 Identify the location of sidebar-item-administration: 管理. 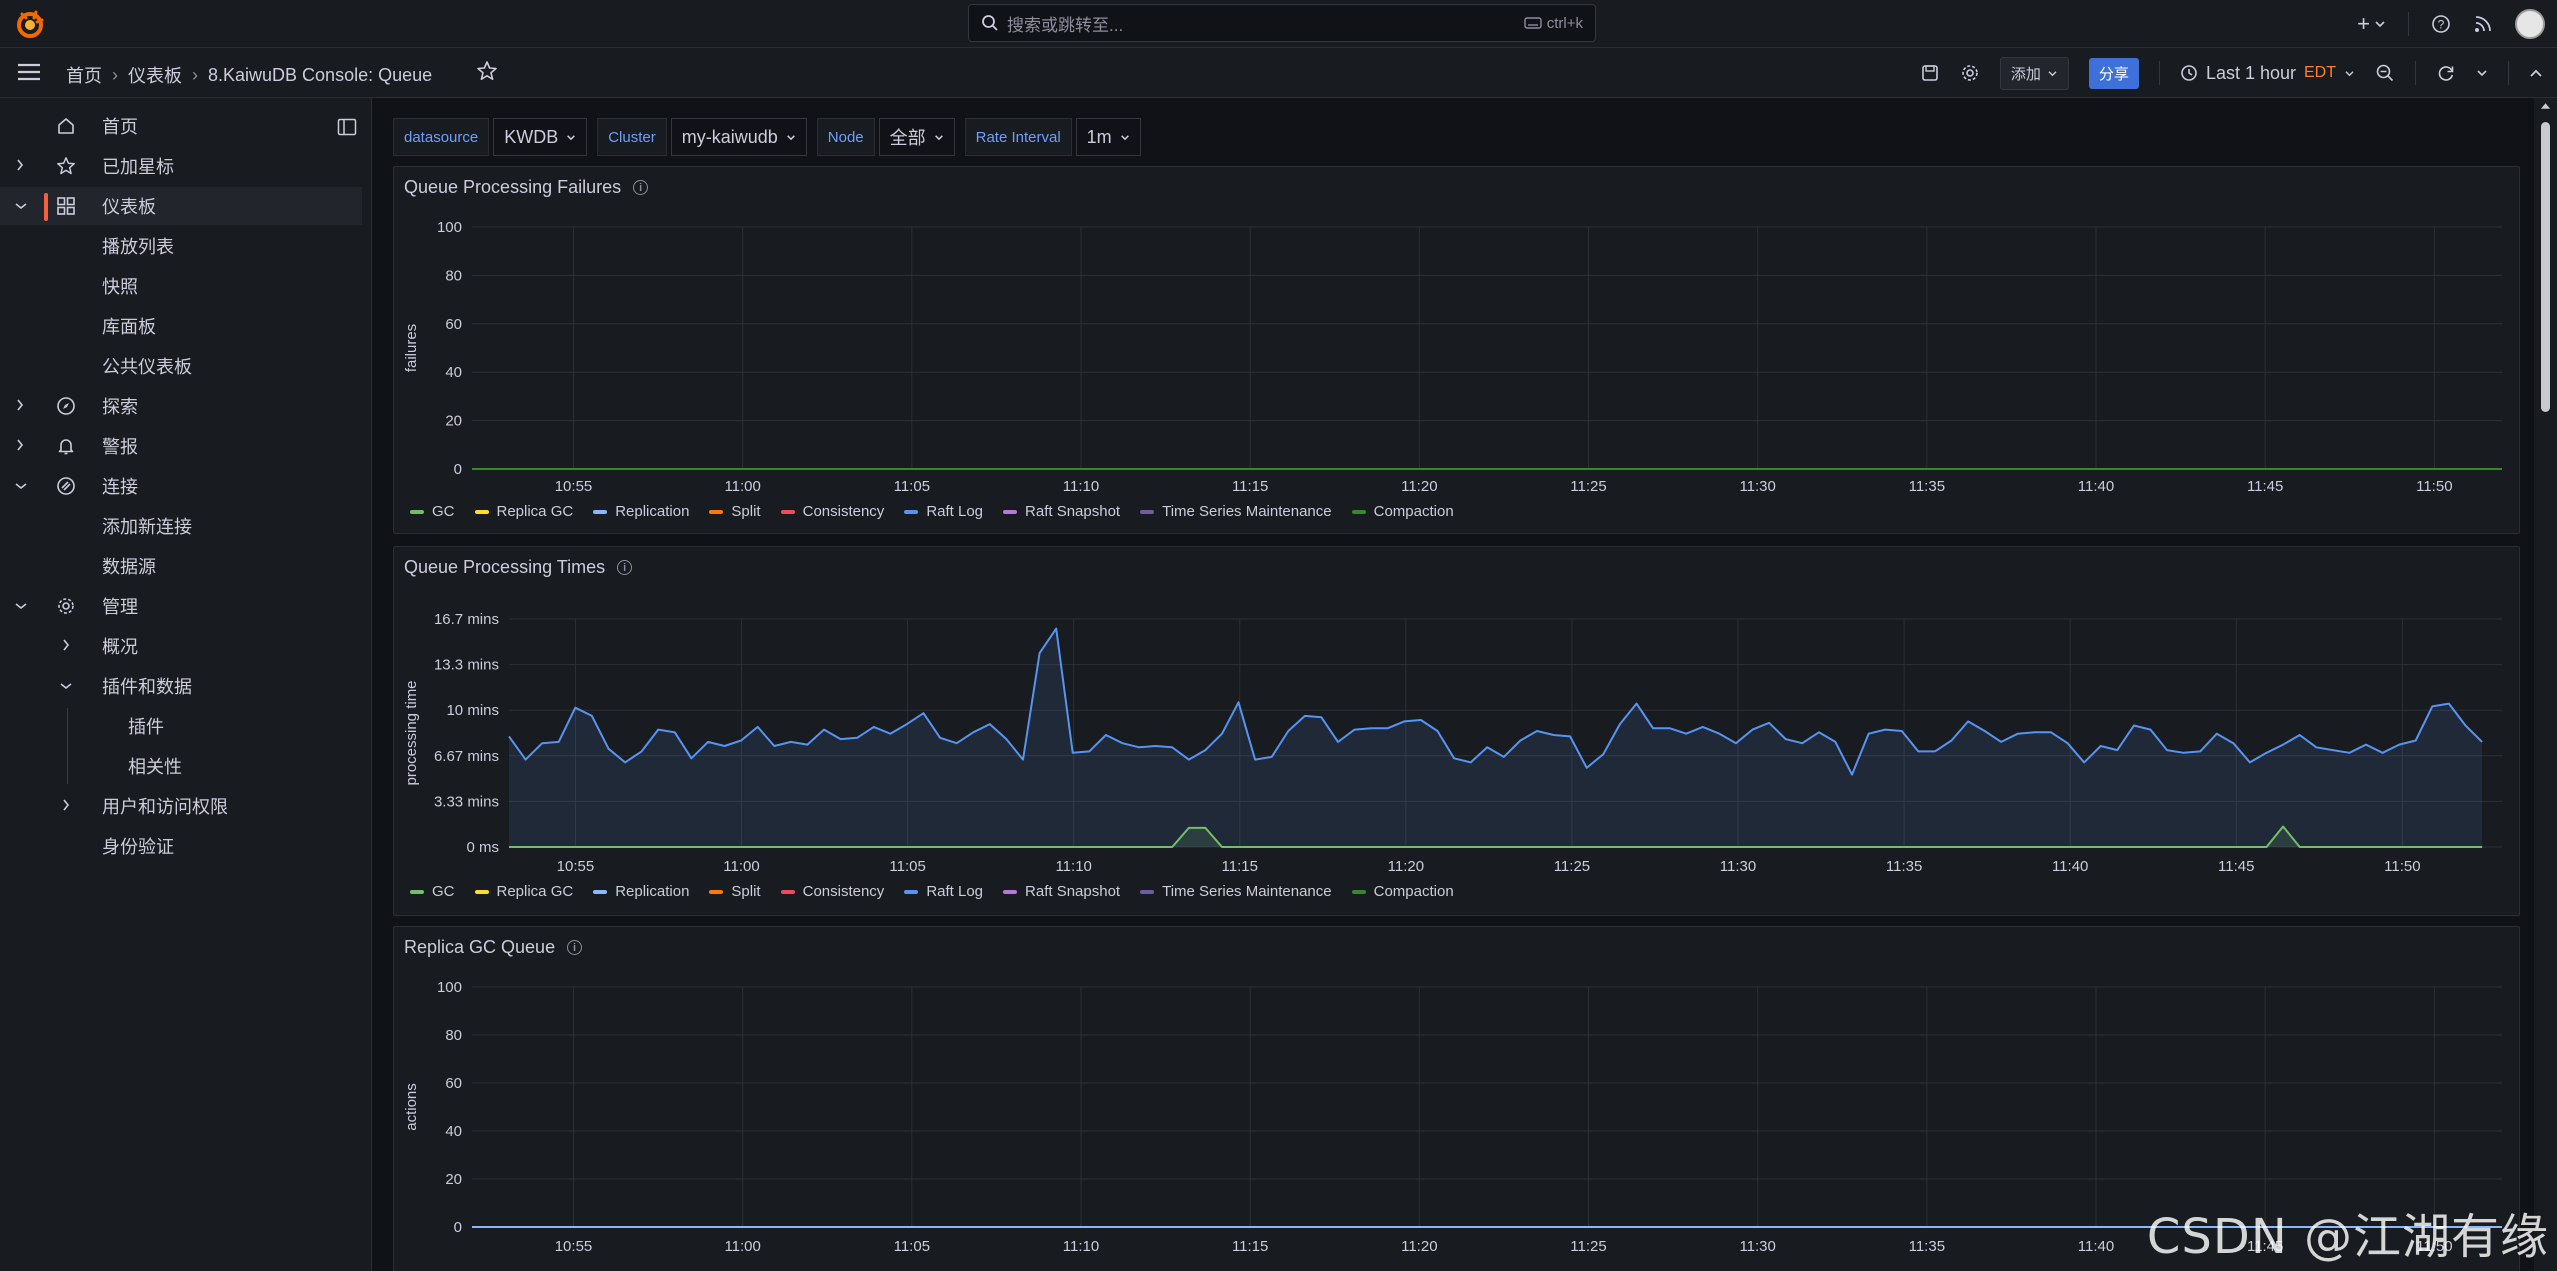
(181, 606).